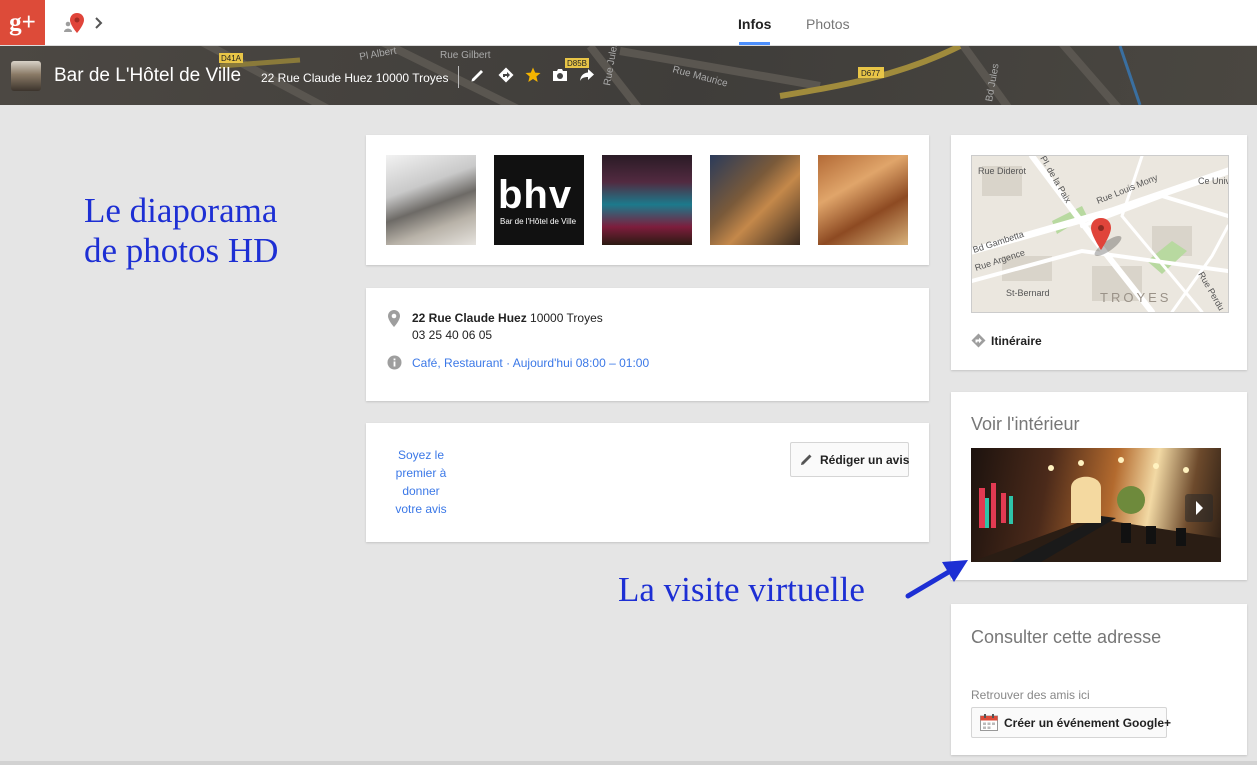 The image size is (1257, 765). I want to click on annotation-virtual-tour: La visite virtuelle, so click(741, 589).